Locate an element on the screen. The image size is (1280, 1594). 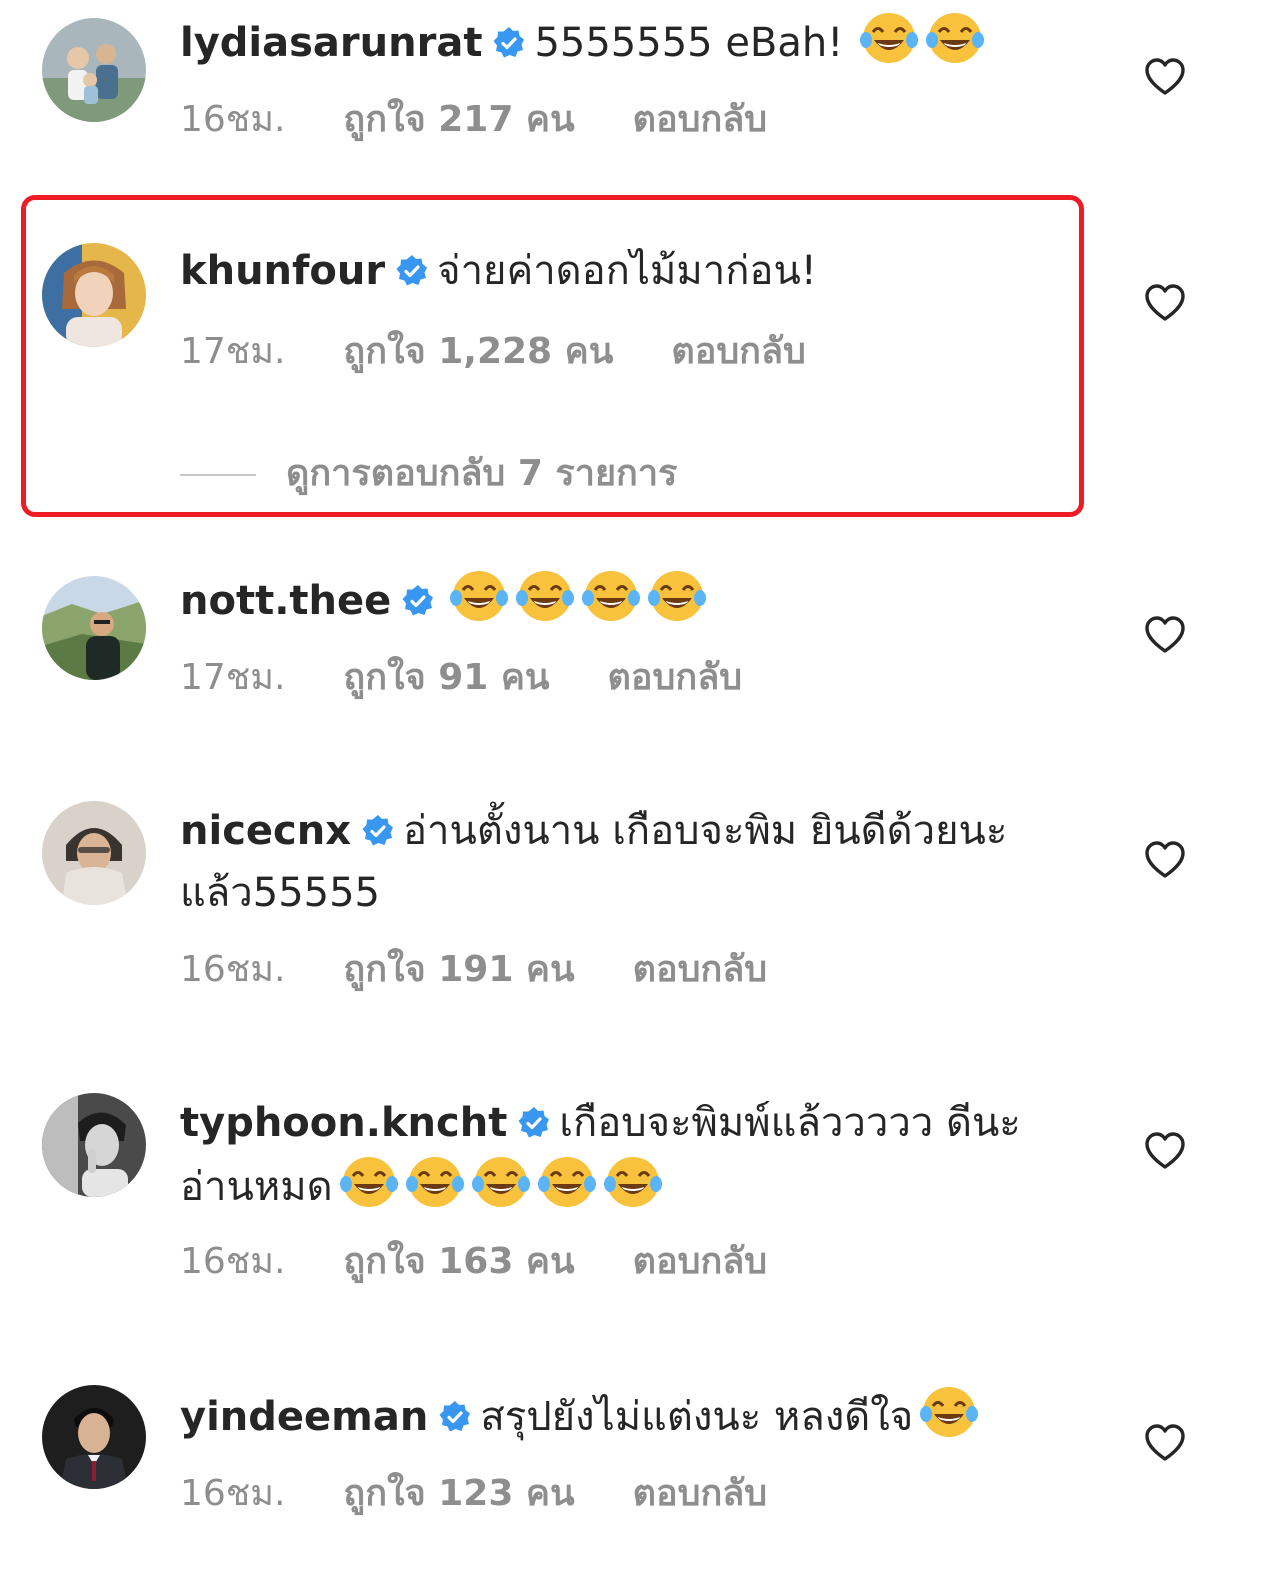
comment-meta: 16ชม. ถูกใจ 163 คน ตอบกลับ is located at coordinates (473, 1262).